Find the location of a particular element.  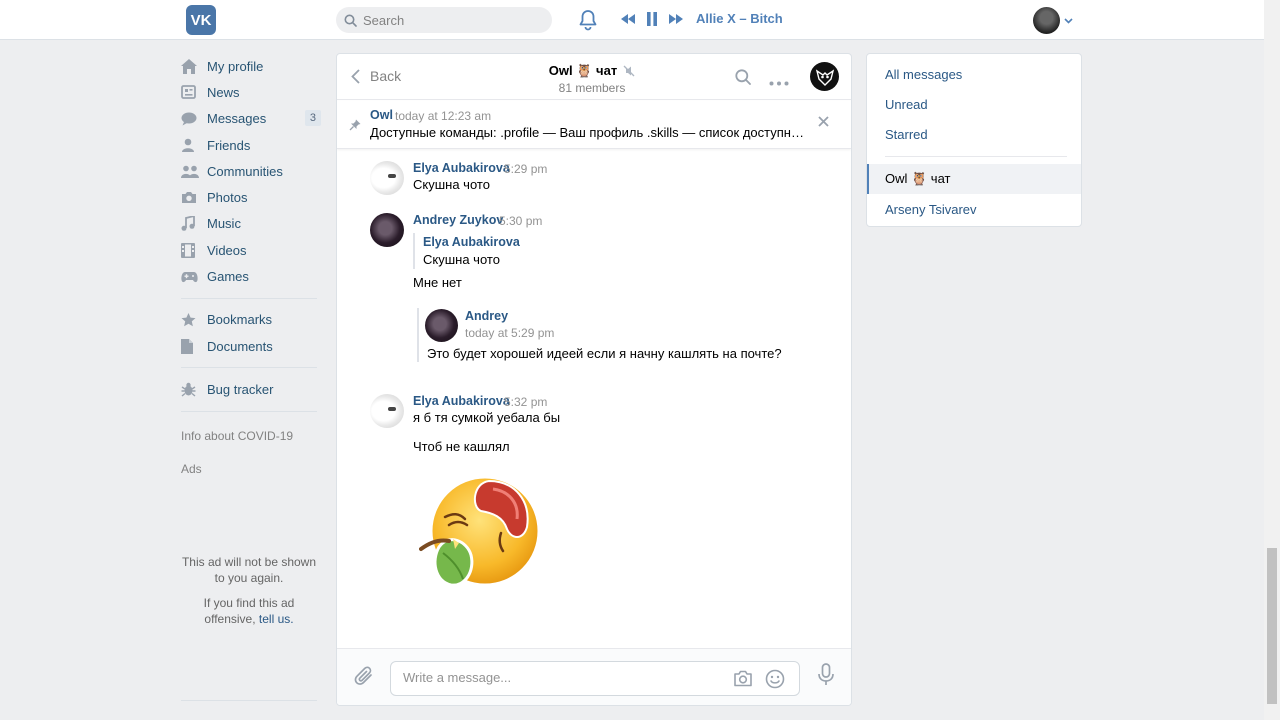

notifications-icon is located at coordinates (588, 21).